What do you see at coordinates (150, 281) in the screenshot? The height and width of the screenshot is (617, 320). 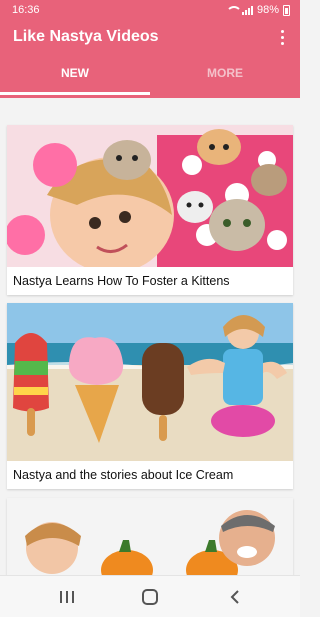 I see `video-title: Nastya Learns How To Foster a Kittens` at bounding box center [150, 281].